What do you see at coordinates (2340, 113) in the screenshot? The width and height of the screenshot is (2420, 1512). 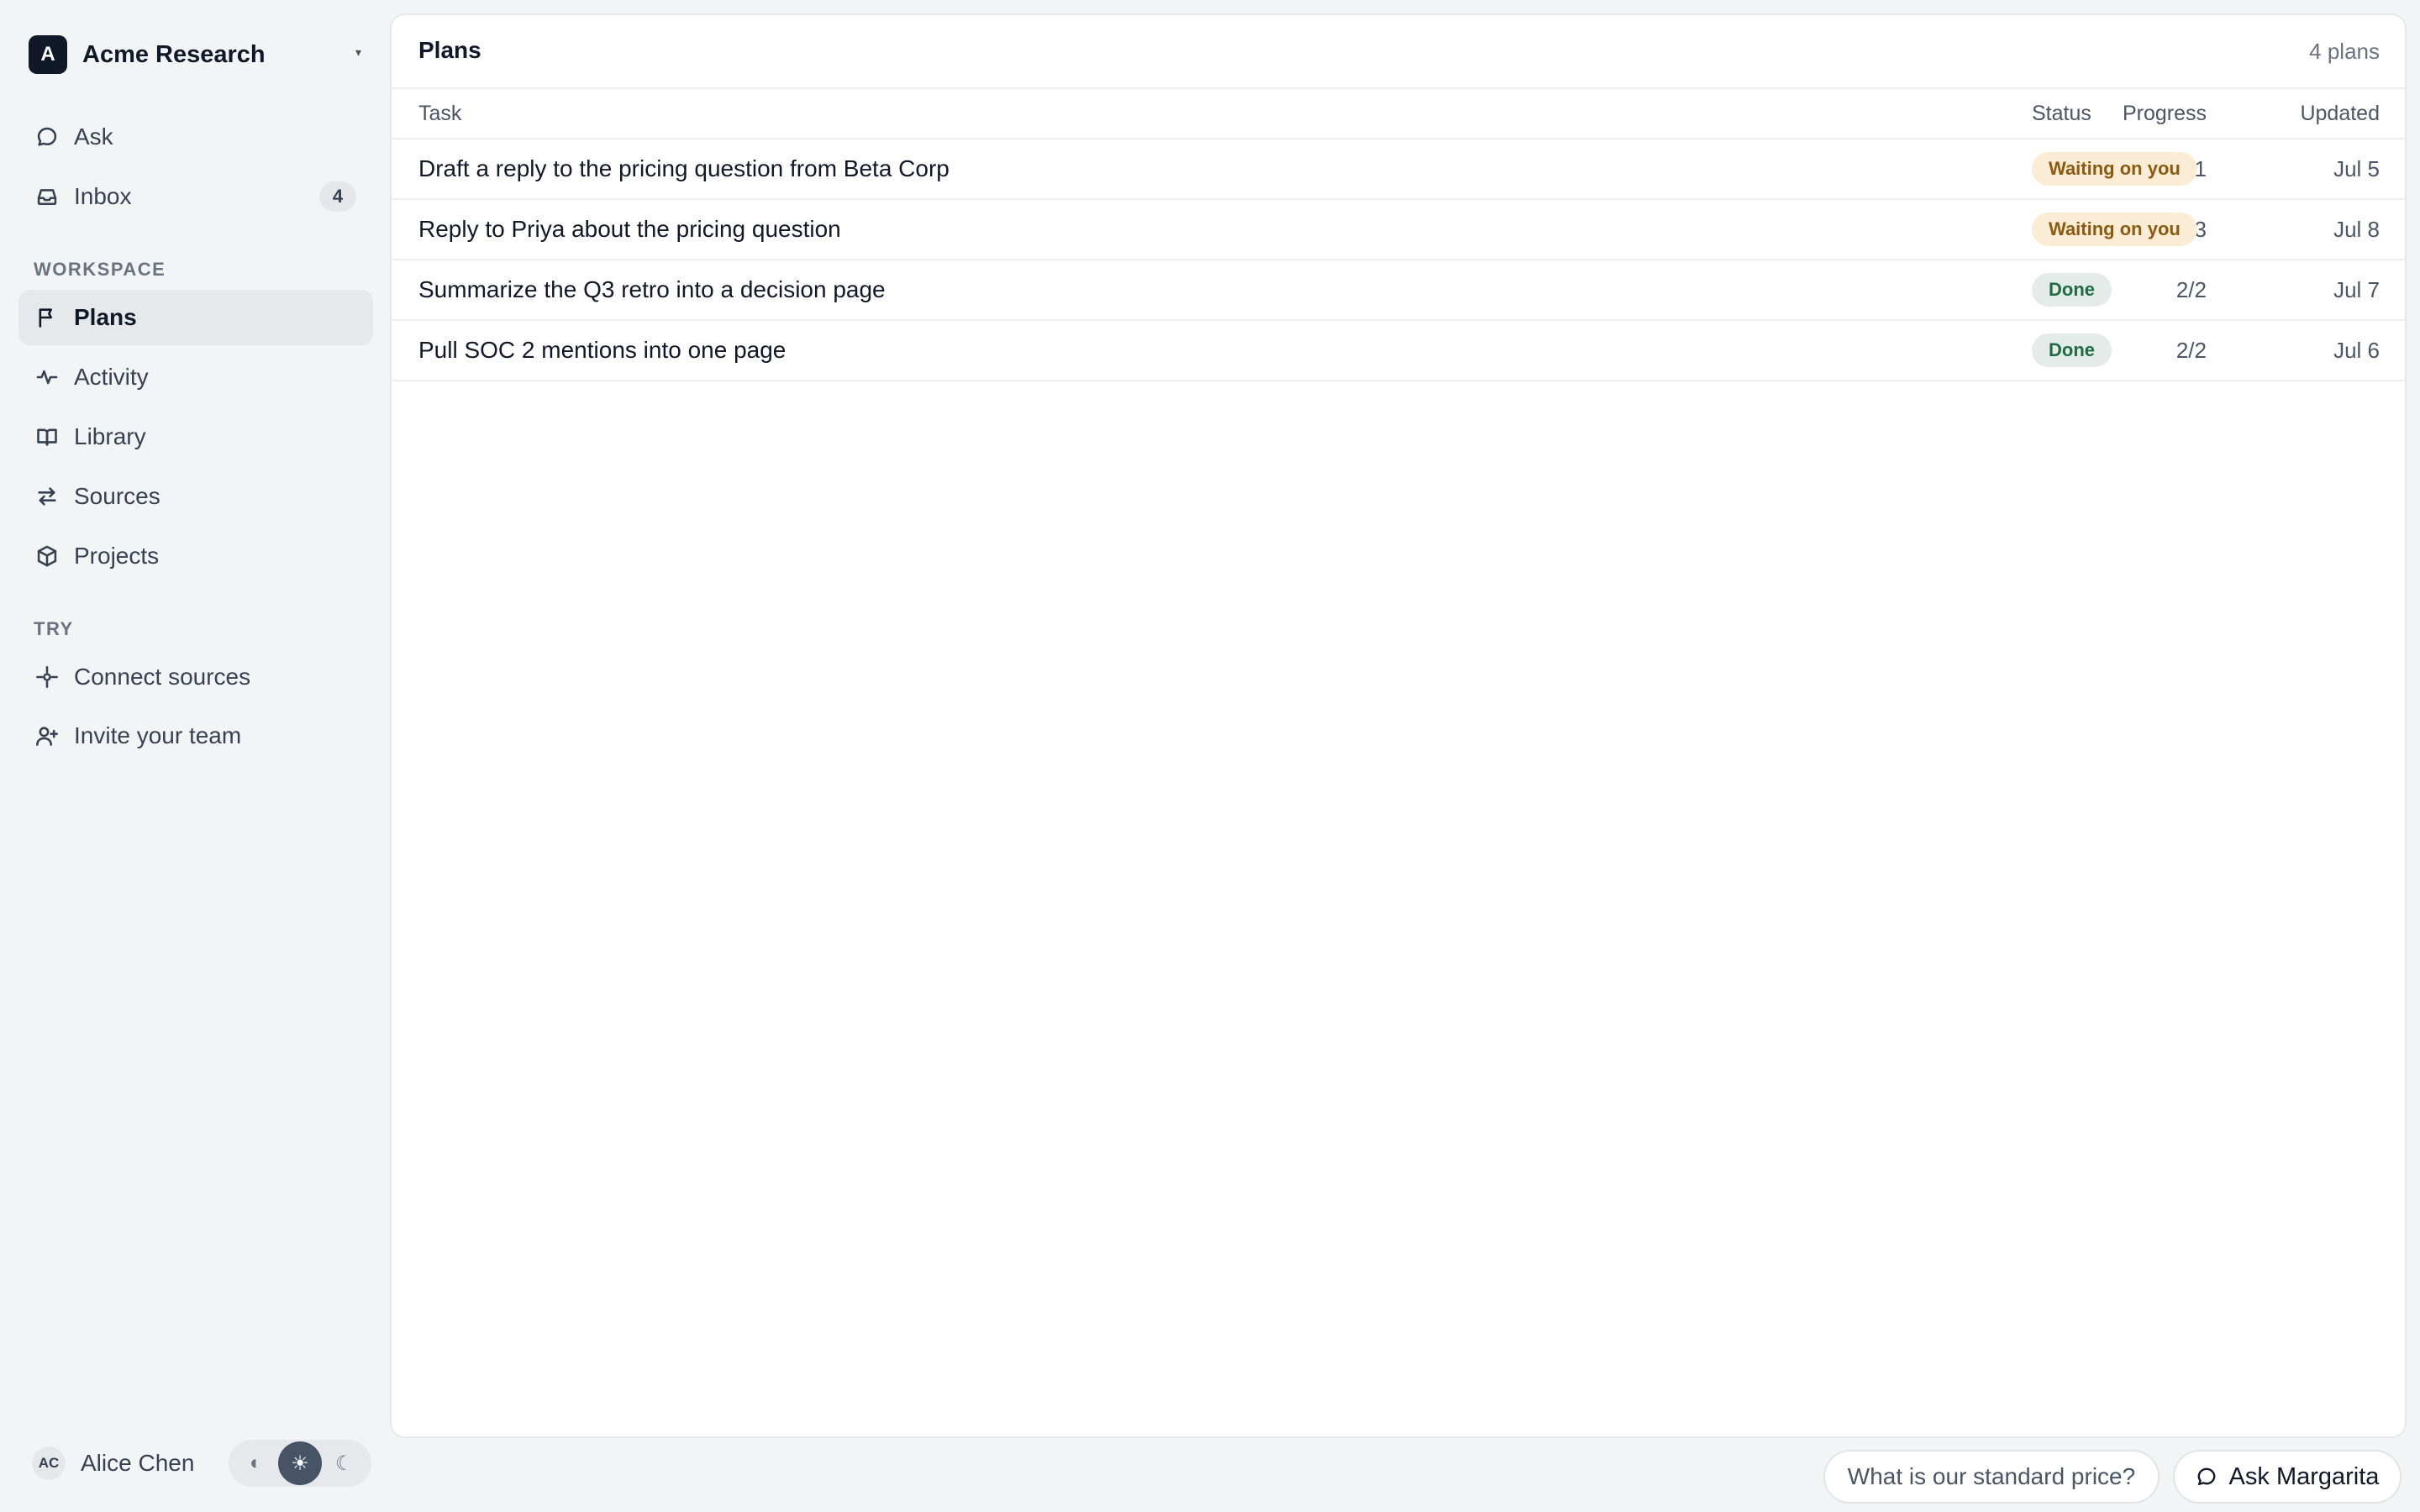 I see `column-header-updated: Updated` at bounding box center [2340, 113].